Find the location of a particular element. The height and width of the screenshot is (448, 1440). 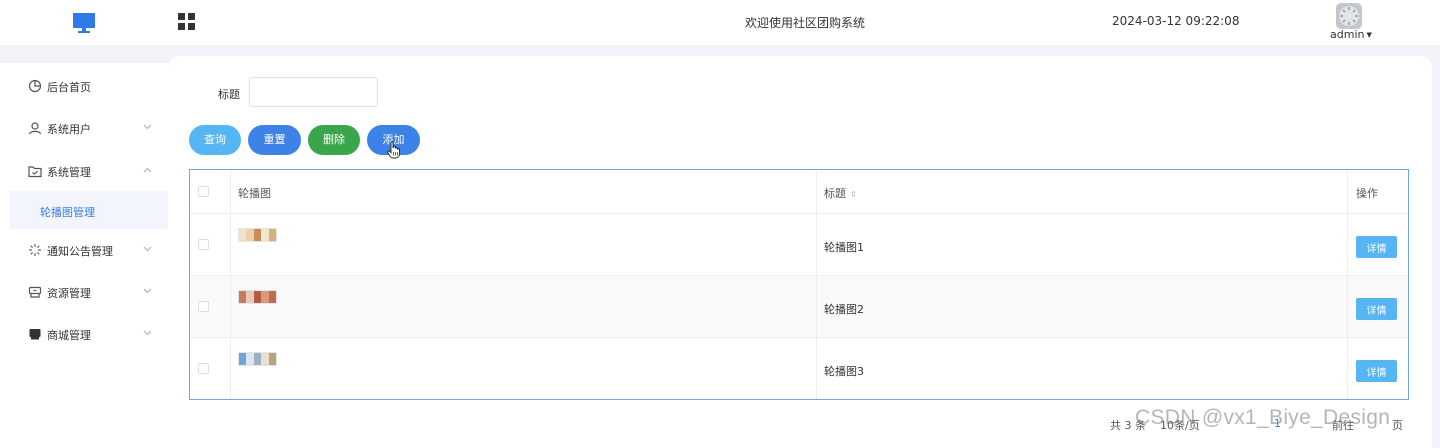

sidebar-item-label: 系统用户 is located at coordinates (69, 129).